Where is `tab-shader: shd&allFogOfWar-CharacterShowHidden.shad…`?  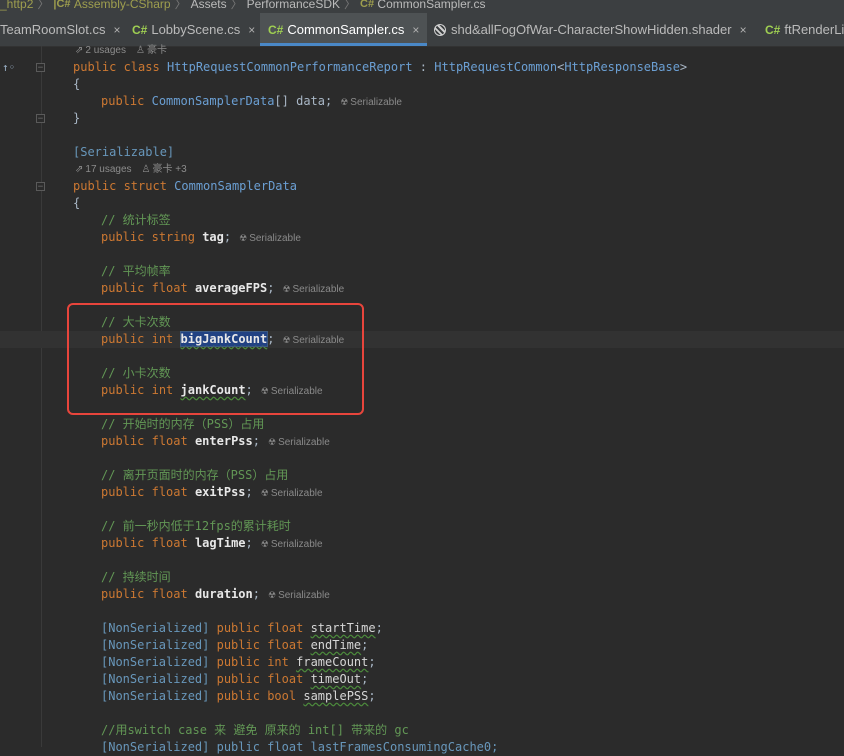 tab-shader: shd&allFogOfWar-CharacterShowHidden.shad… is located at coordinates (590, 29).